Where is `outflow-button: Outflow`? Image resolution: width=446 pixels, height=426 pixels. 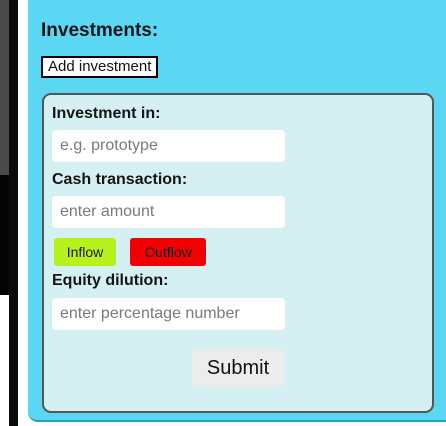
outflow-button: Outflow is located at coordinates (168, 252).